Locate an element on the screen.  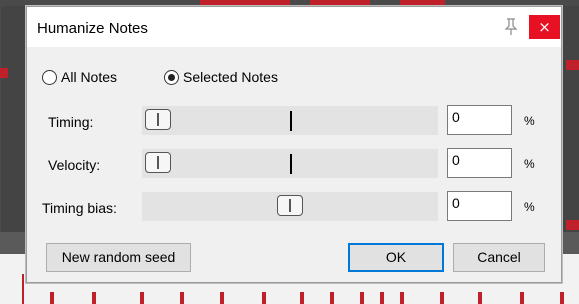
timing-bias-unit: % is located at coordinates (529, 207).